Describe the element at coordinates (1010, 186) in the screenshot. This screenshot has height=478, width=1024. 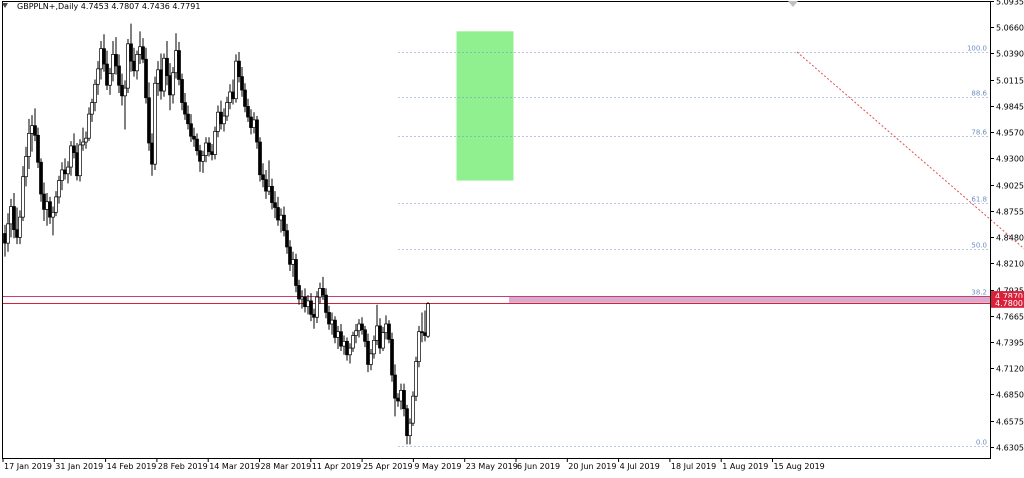
I see `price-tick-label: 4.9025` at that location.